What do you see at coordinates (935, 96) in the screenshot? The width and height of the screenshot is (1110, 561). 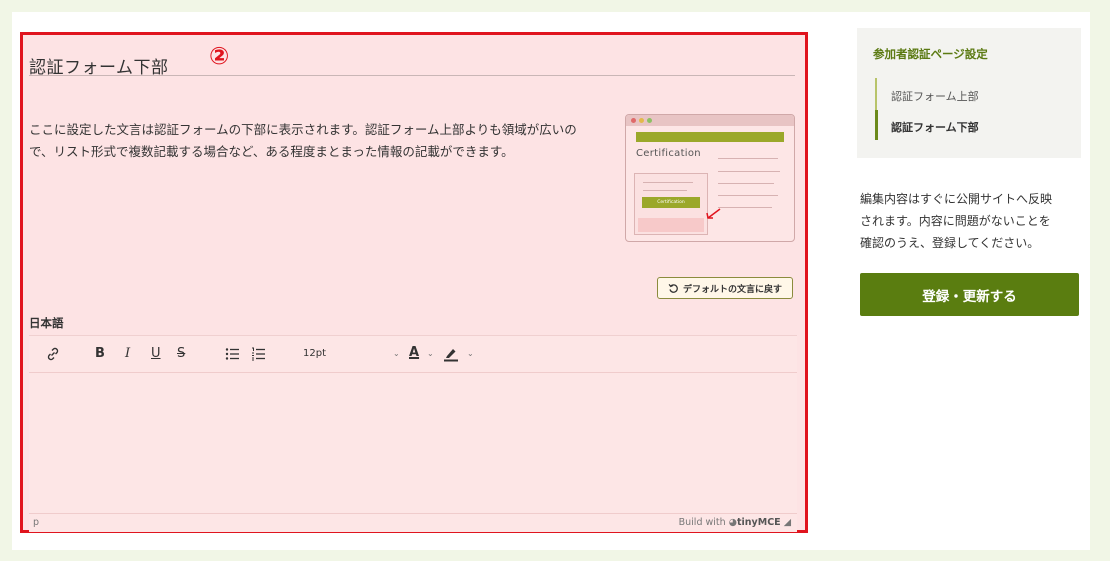 I see `sidebar-item-top-form: 認証フォーム上部` at bounding box center [935, 96].